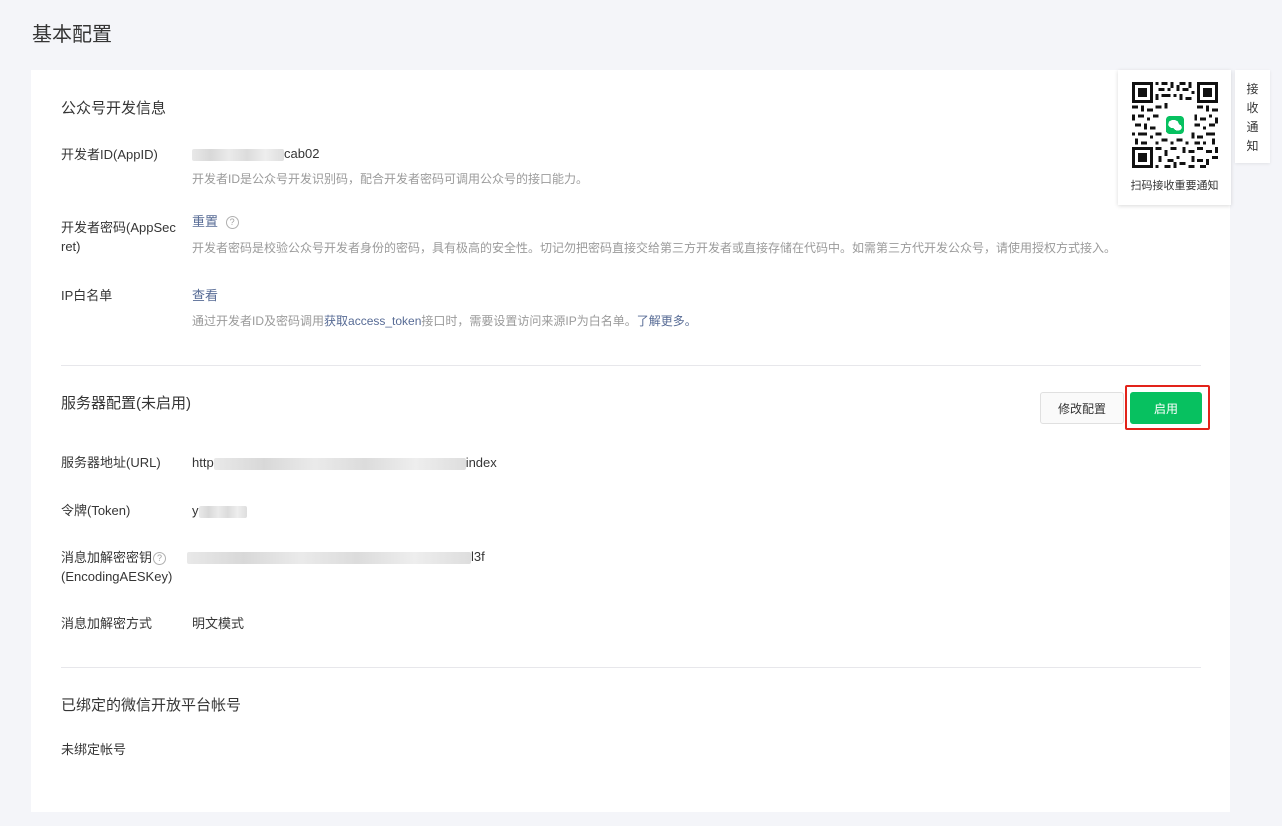  I want to click on server-url-value: http index, so click(344, 462).